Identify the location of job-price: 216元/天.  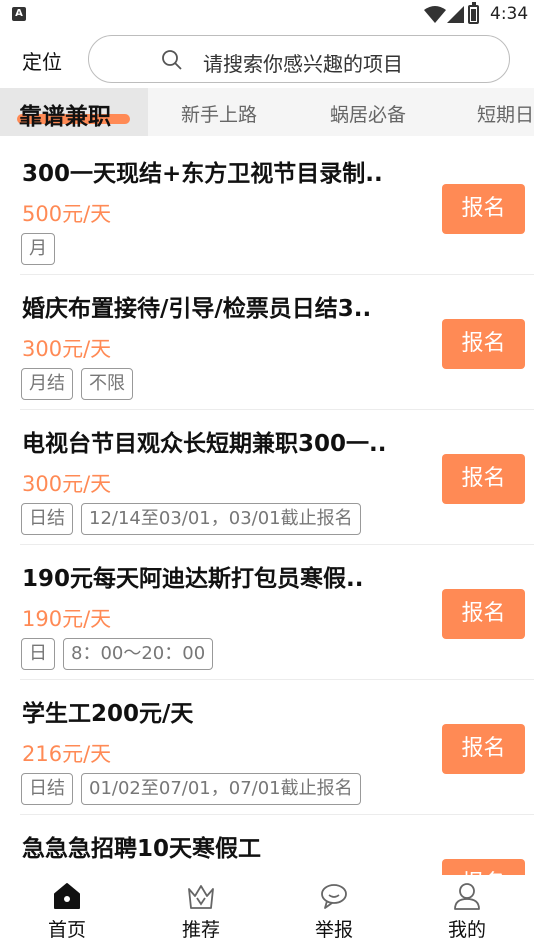
(67, 754).